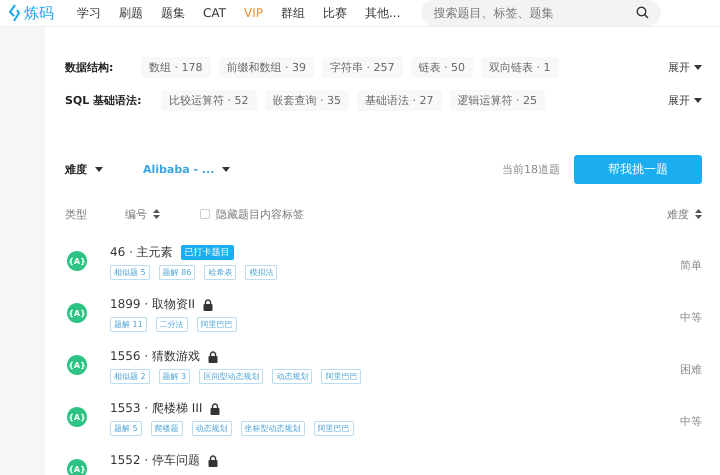 The height and width of the screenshot is (475, 720). What do you see at coordinates (156, 408) in the screenshot?
I see `problem-title: 1553 · 爬楼梯 III` at bounding box center [156, 408].